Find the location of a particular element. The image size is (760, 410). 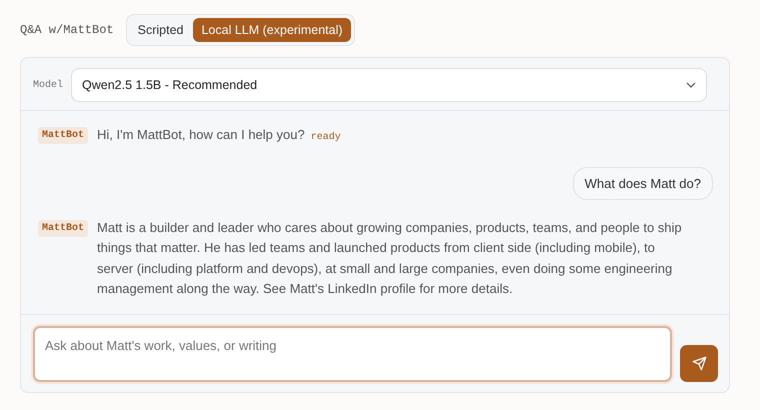

chat-title: Q&A w/MattBot is located at coordinates (67, 30).